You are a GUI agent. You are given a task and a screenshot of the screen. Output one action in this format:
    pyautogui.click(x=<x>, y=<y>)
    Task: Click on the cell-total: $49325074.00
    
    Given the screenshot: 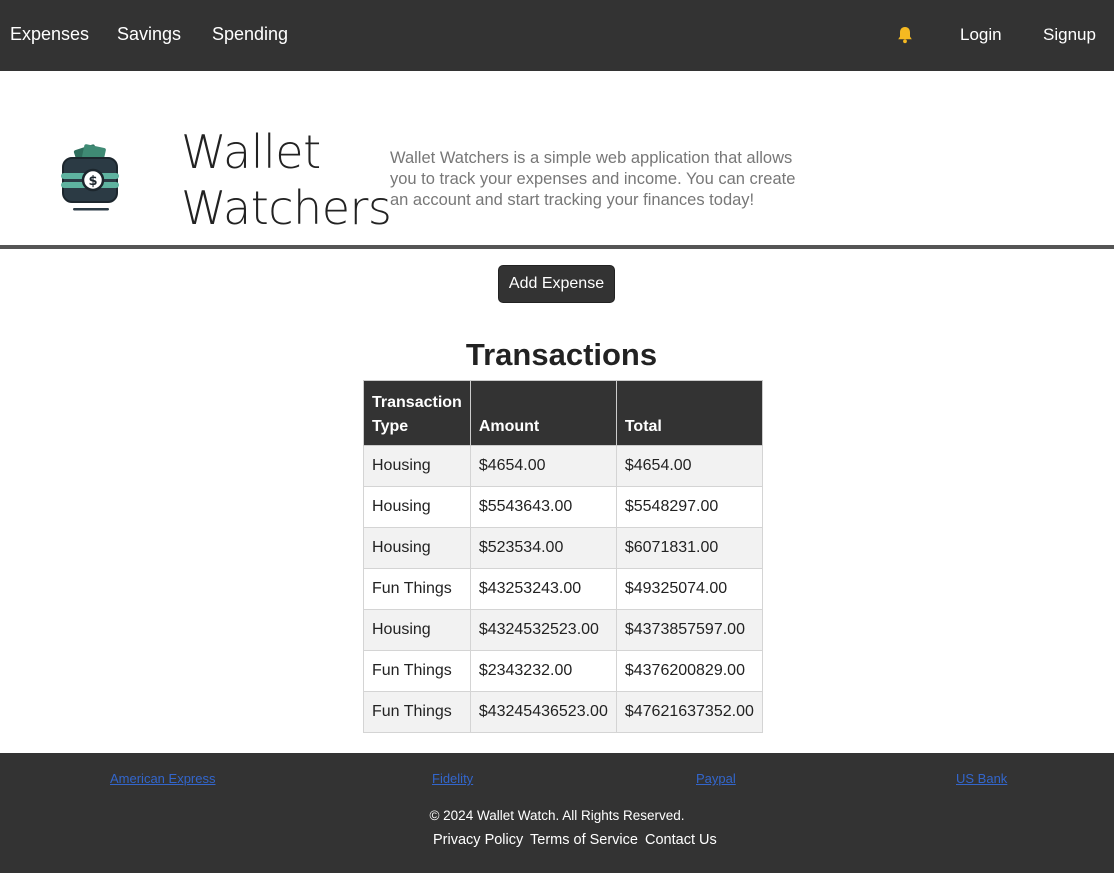 What is the action you would take?
    pyautogui.click(x=689, y=589)
    